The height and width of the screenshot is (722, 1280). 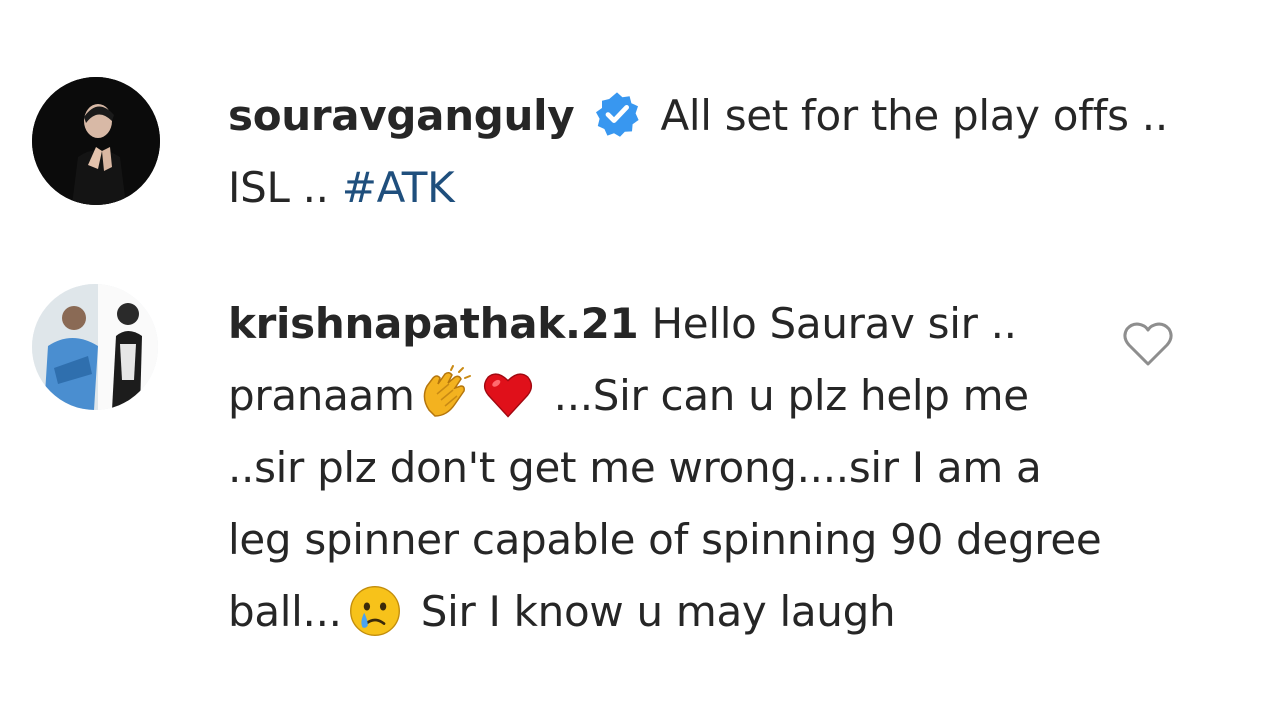 What do you see at coordinates (507, 395) in the screenshot?
I see `red-heart-icon` at bounding box center [507, 395].